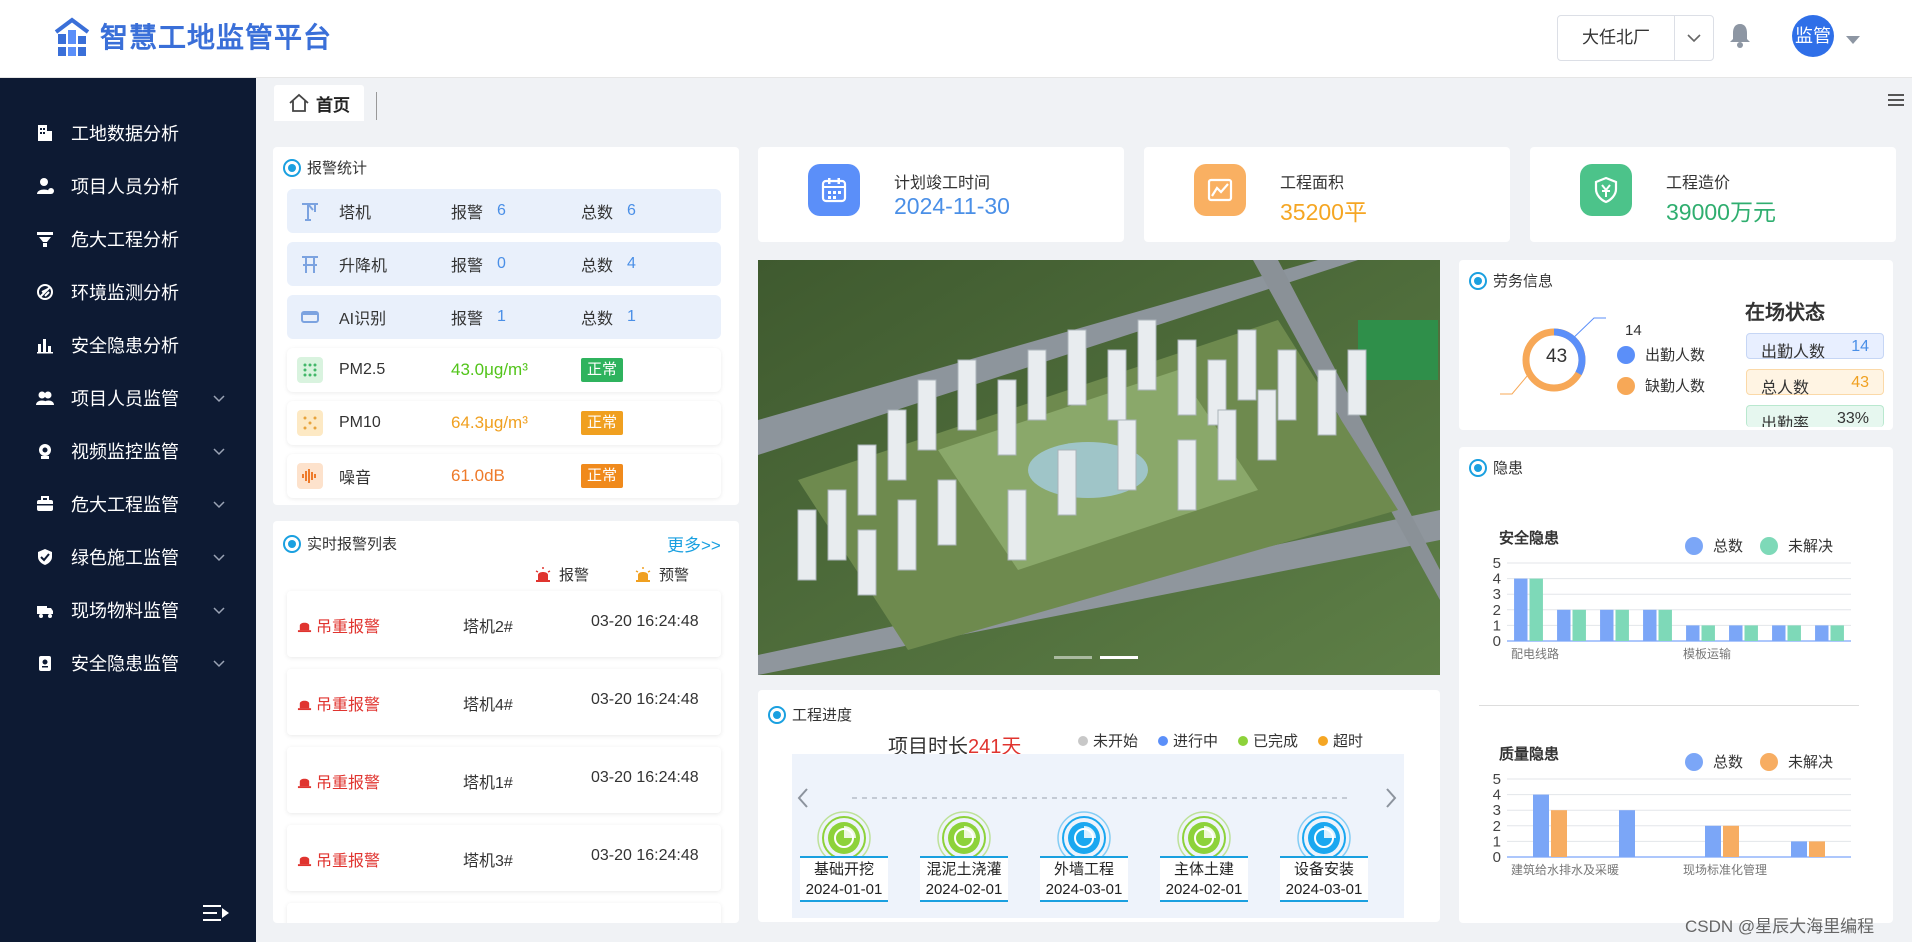 The image size is (1912, 942). I want to click on alarm-device: 塔机3#, so click(488, 861).